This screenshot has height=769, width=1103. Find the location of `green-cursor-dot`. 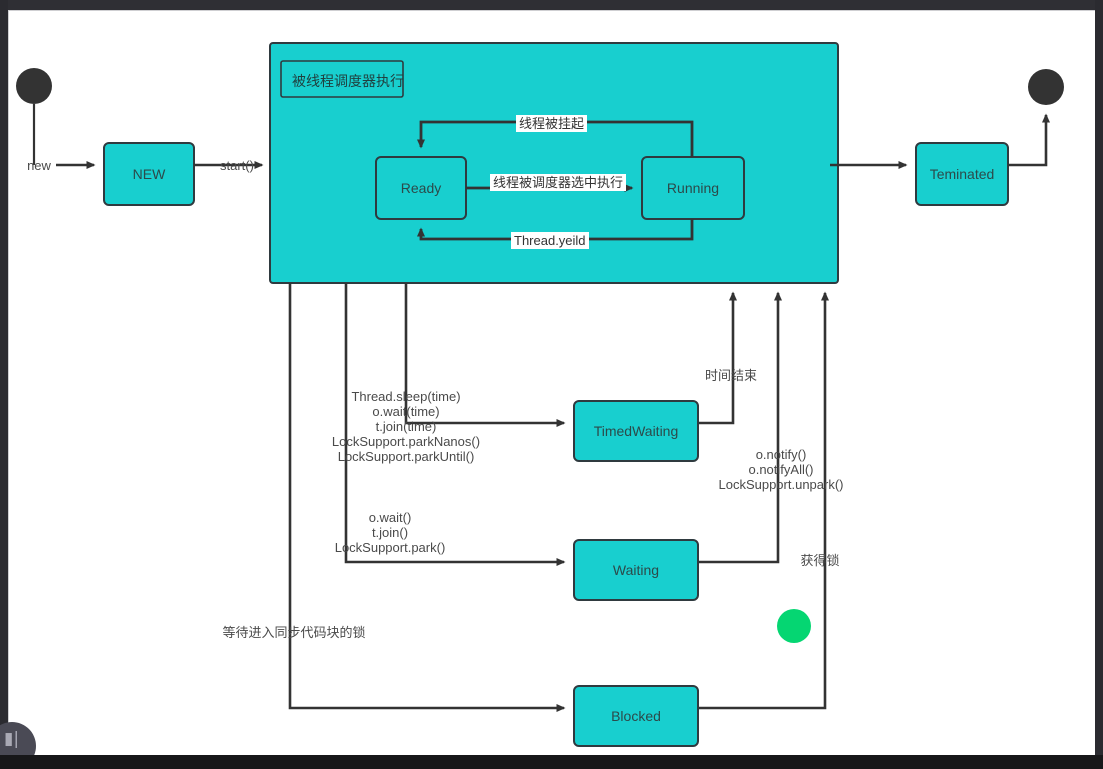

green-cursor-dot is located at coordinates (794, 626).